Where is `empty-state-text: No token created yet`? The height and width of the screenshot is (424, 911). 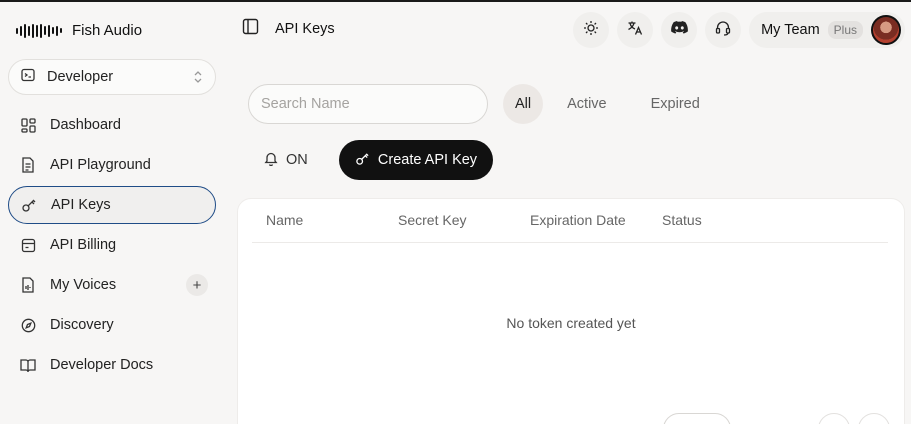
empty-state-text: No token created yet is located at coordinates (571, 323).